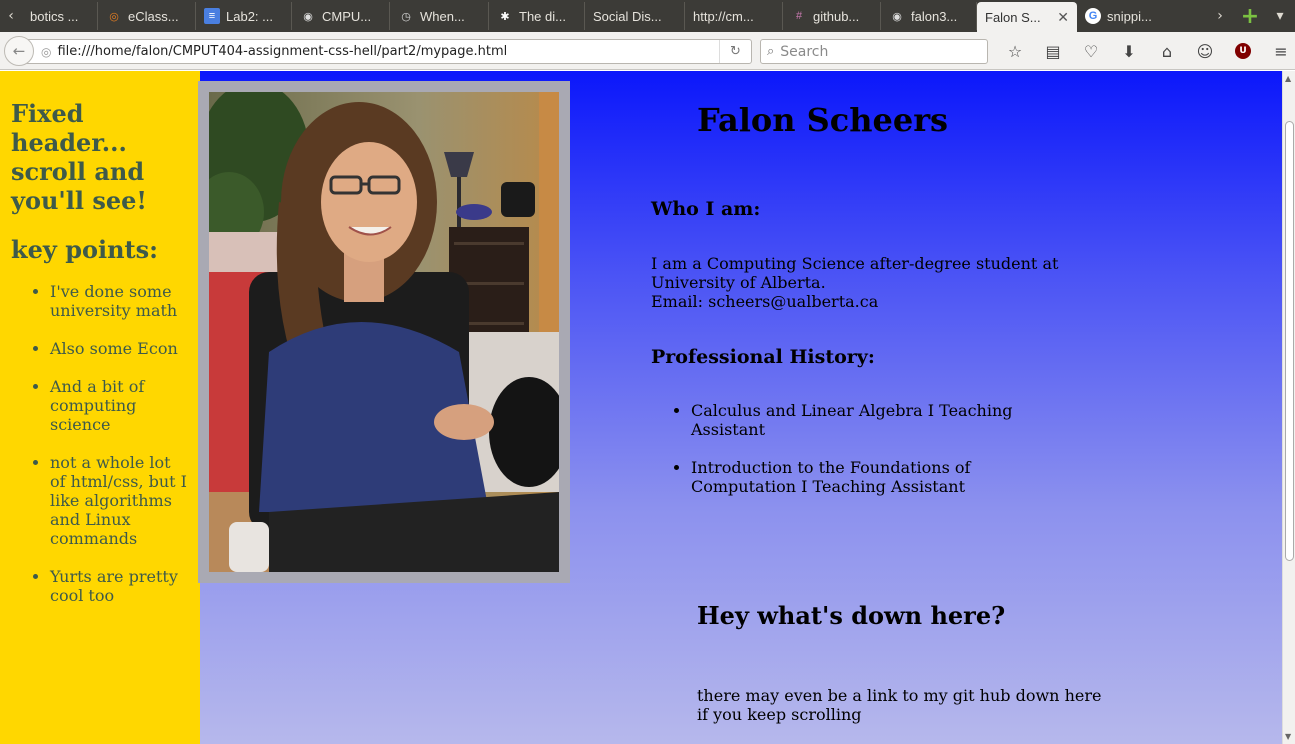 The height and width of the screenshot is (744, 1295). I want to click on tab-falon-s-active: Falon S... ✕, so click(1027, 17).